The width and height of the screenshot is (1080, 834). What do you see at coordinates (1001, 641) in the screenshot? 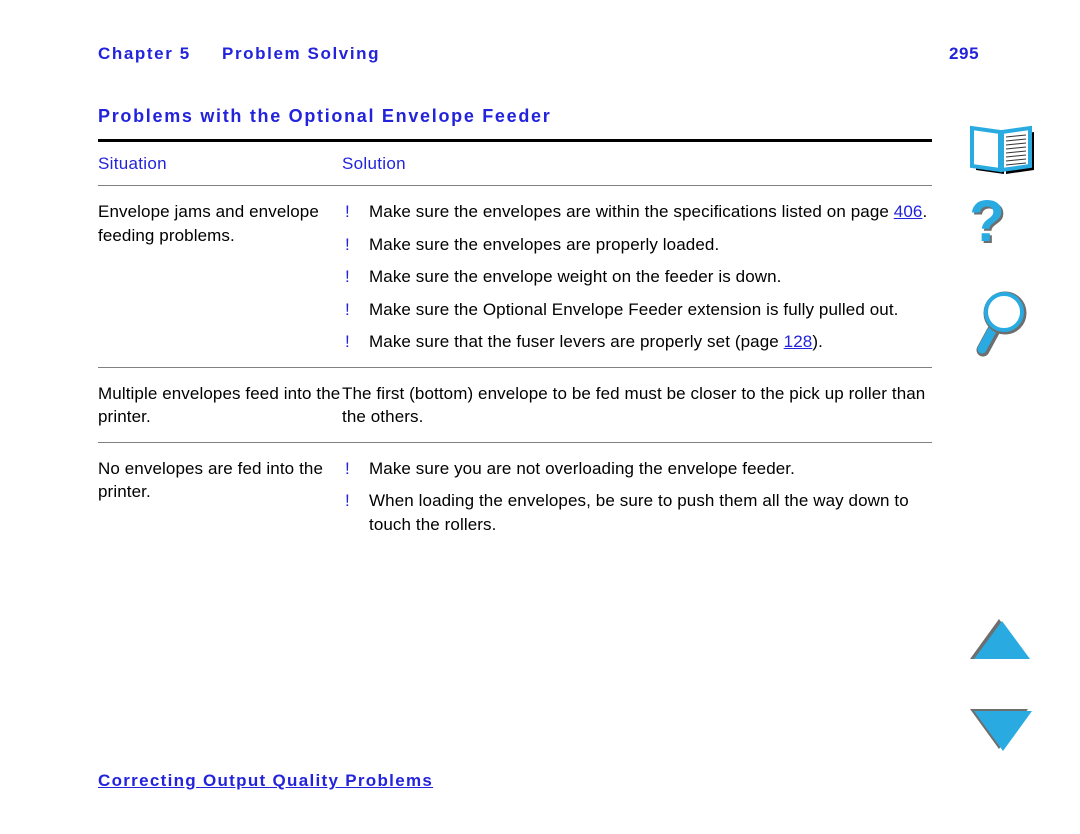
I see `triangle-up-icon` at bounding box center [1001, 641].